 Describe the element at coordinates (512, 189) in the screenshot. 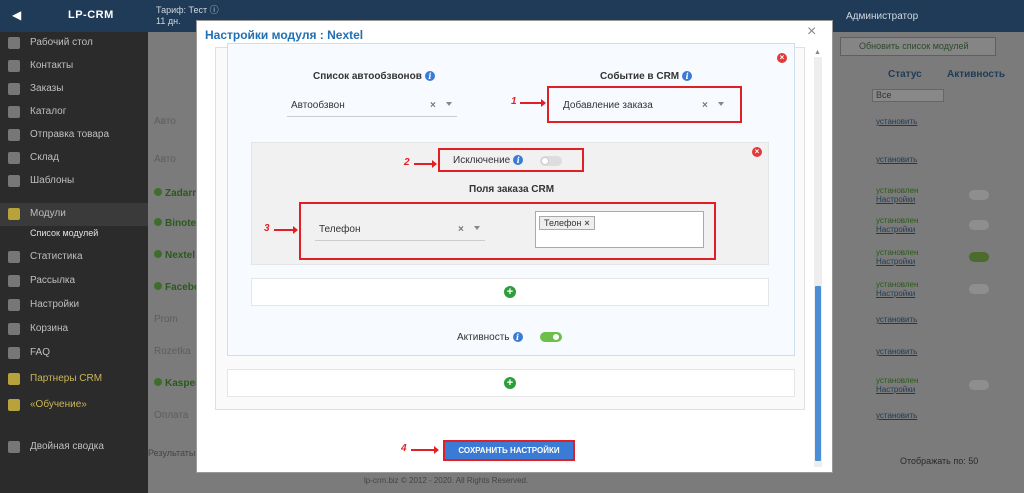

I see `crm-order-fields-label: Поля заказа CRM` at that location.